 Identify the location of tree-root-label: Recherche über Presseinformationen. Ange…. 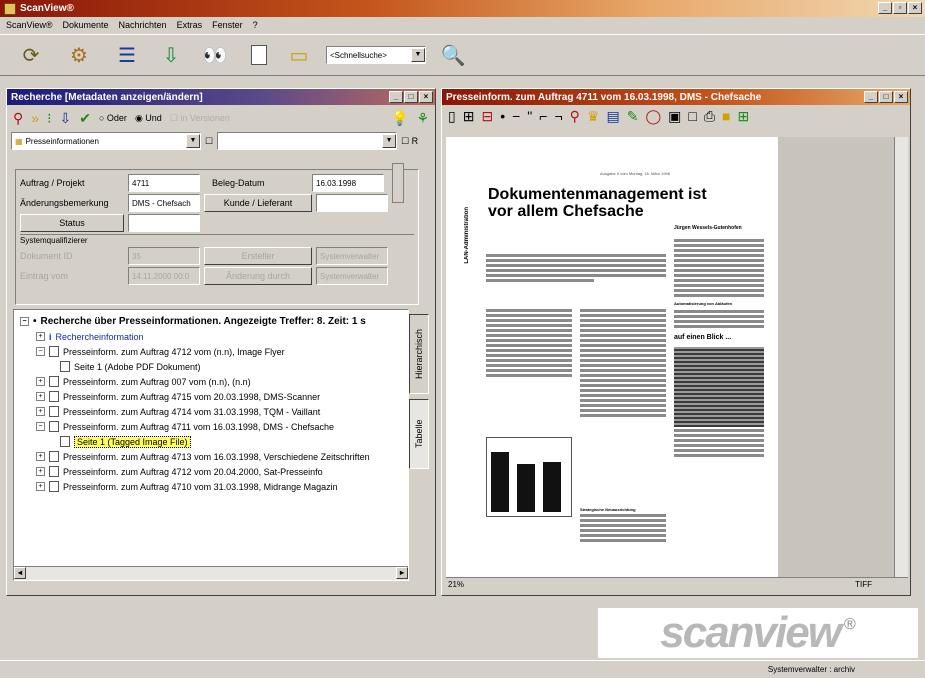
(203, 321).